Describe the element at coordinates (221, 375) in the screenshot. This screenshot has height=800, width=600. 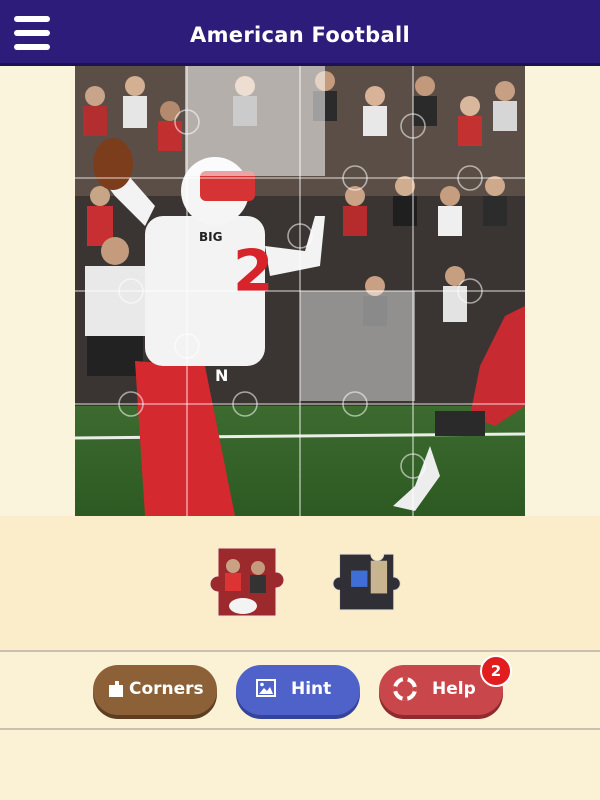
I see `jersey-letter: N` at that location.